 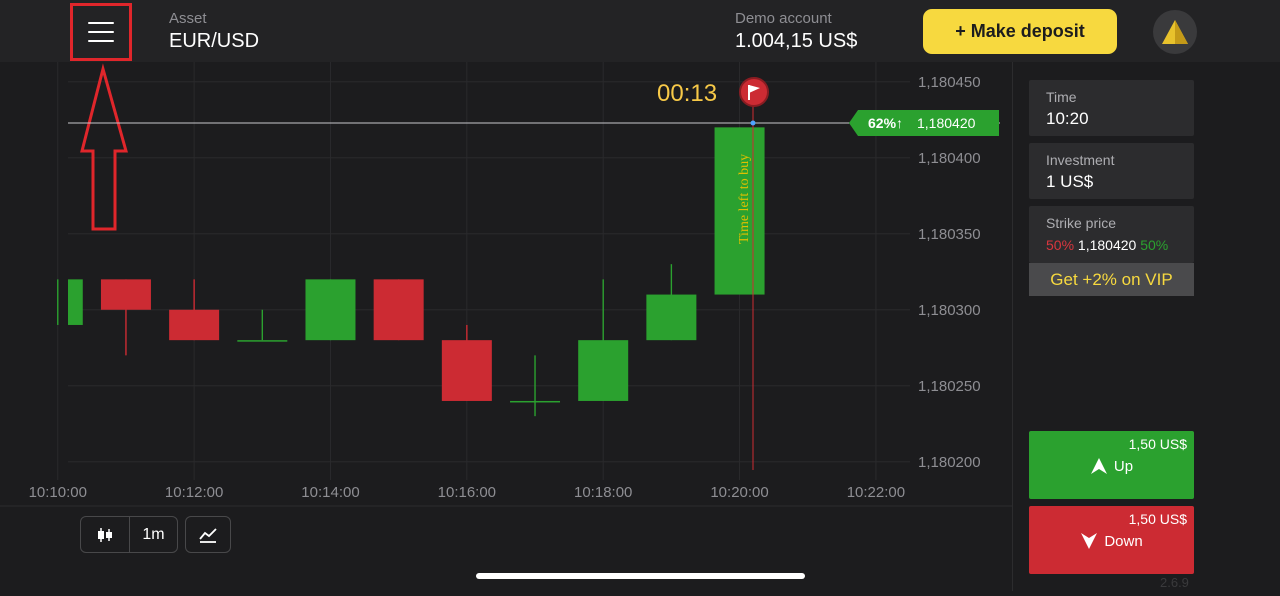 I want to click on up-button: 1,50 US$ Up, so click(x=1111, y=465).